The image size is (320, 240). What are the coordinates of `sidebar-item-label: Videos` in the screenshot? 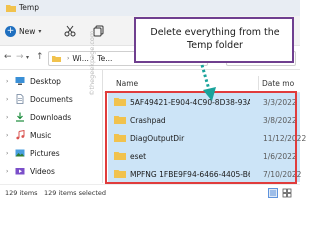 It's located at (42, 171).